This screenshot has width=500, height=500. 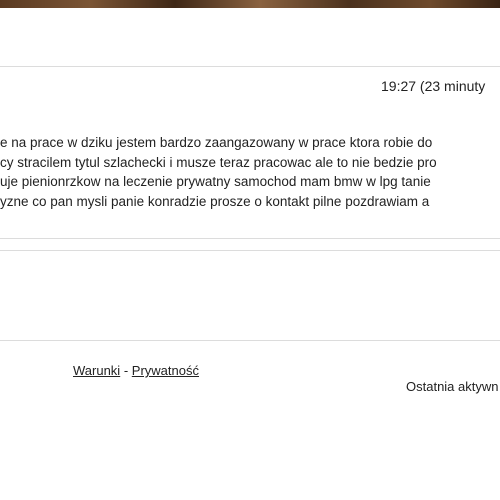 I want to click on terms-link: Warunki, so click(x=96, y=370).